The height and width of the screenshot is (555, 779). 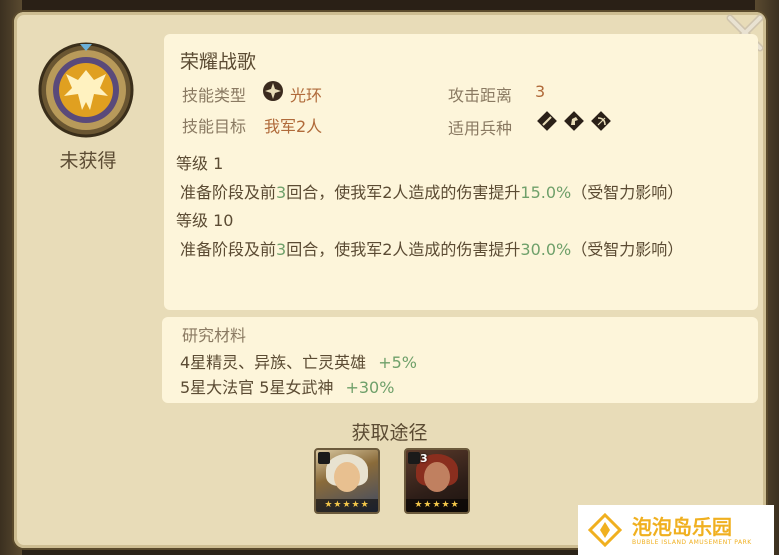 I want to click on watermark: 泡泡岛乐园 BUBBLE ISLAND AMUSEMENT PARK, so click(x=676, y=530).